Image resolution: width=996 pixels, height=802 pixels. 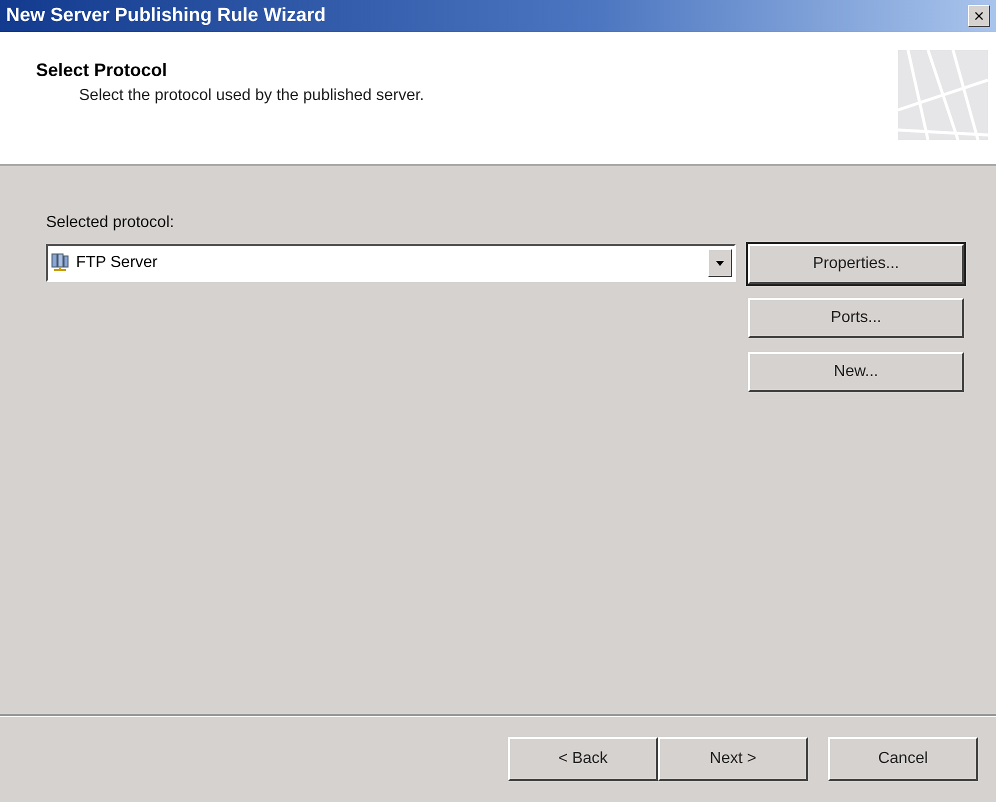 What do you see at coordinates (111, 223) in the screenshot?
I see `protocol-label: Selected protocol:` at bounding box center [111, 223].